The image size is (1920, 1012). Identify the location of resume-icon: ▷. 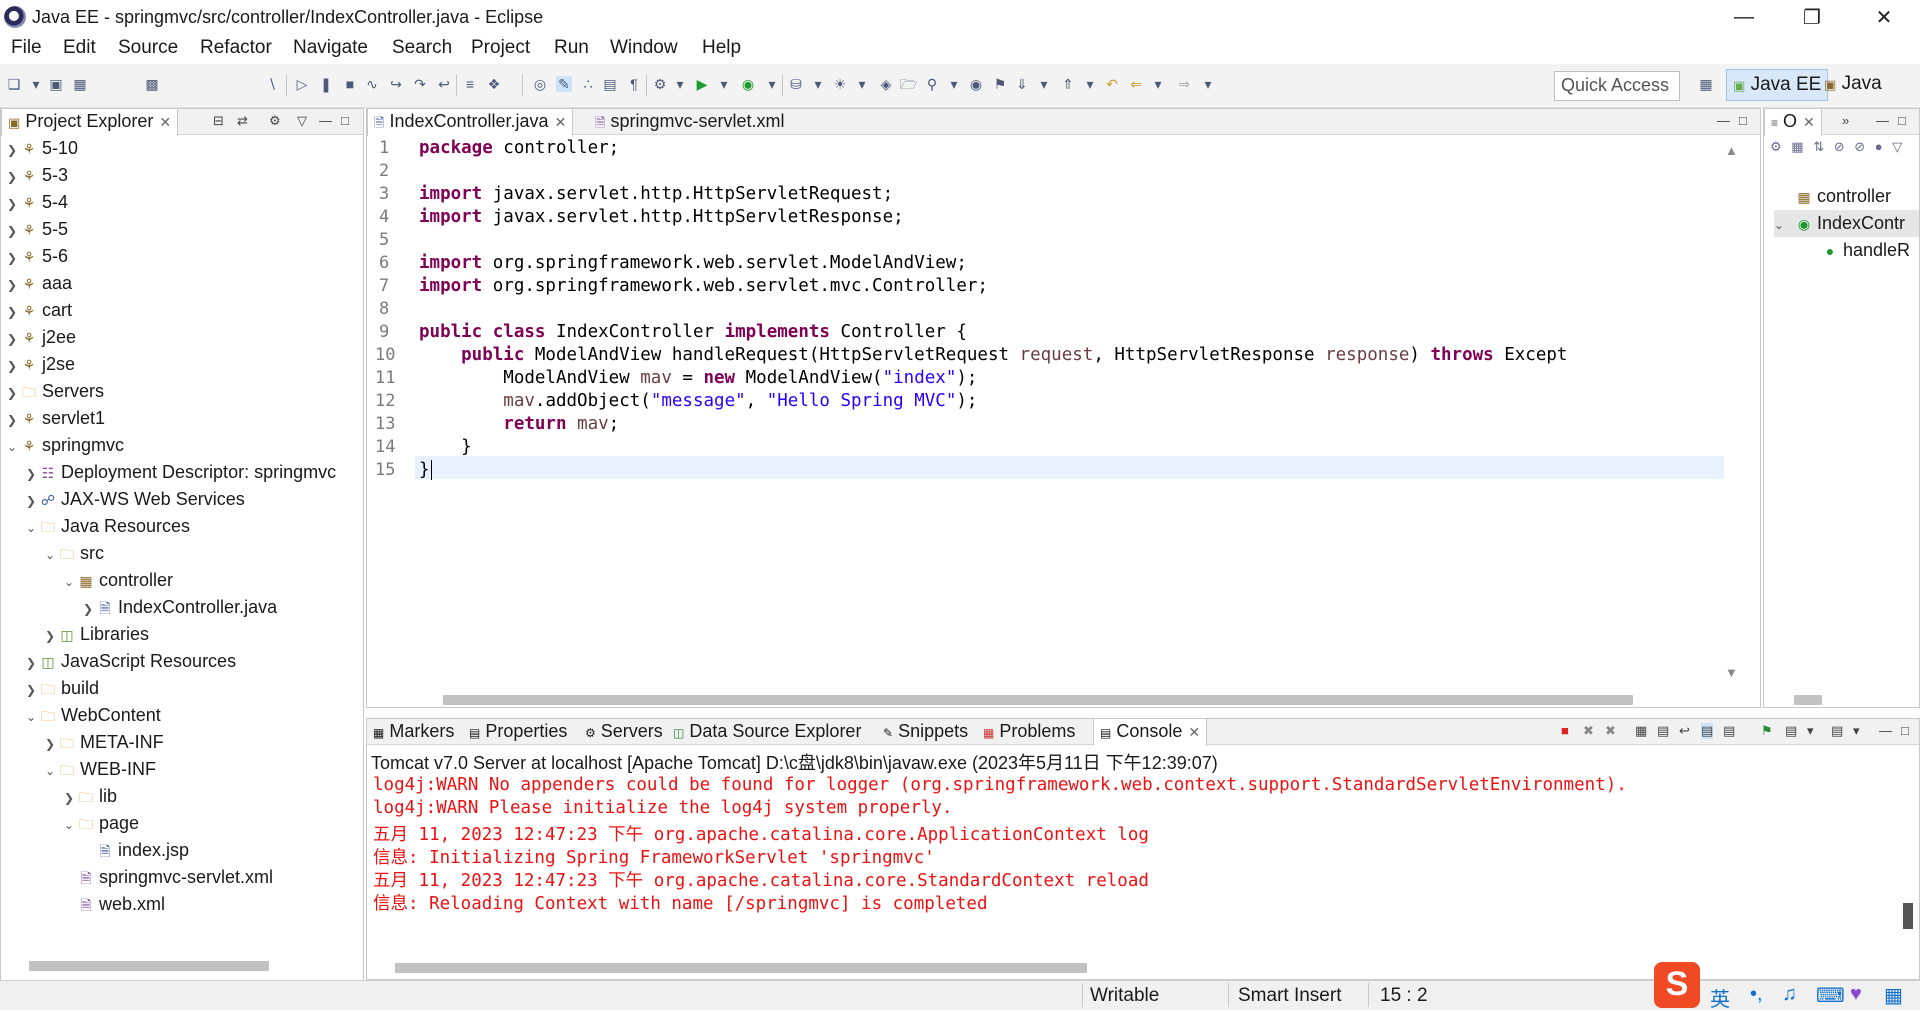
(302, 84).